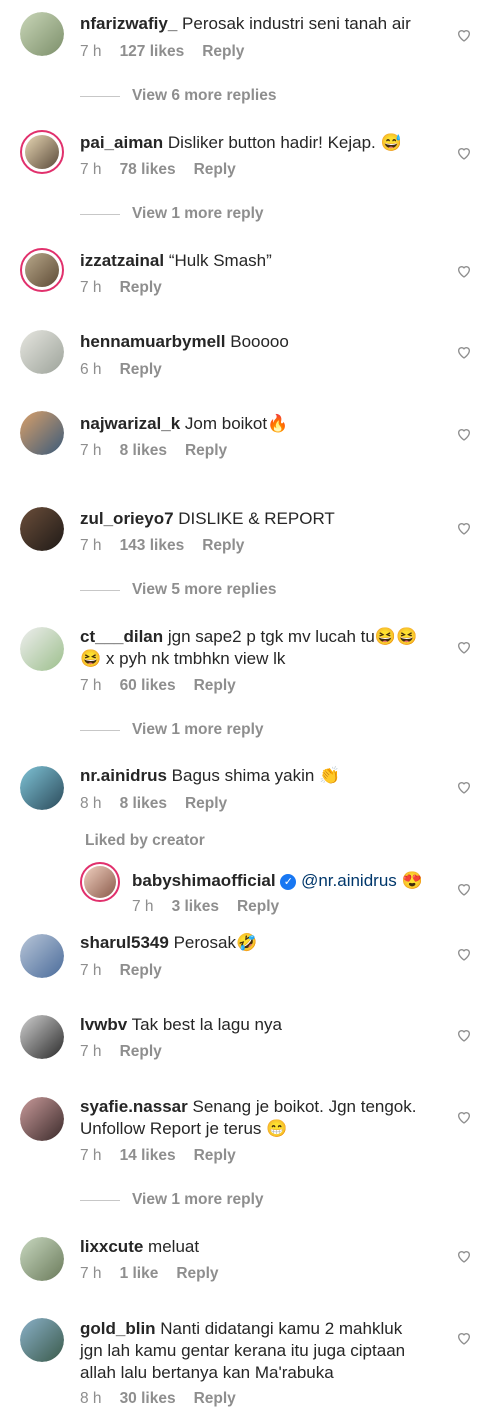 The height and width of the screenshot is (1413, 500). I want to click on username: zul_orieyo7, so click(127, 518).